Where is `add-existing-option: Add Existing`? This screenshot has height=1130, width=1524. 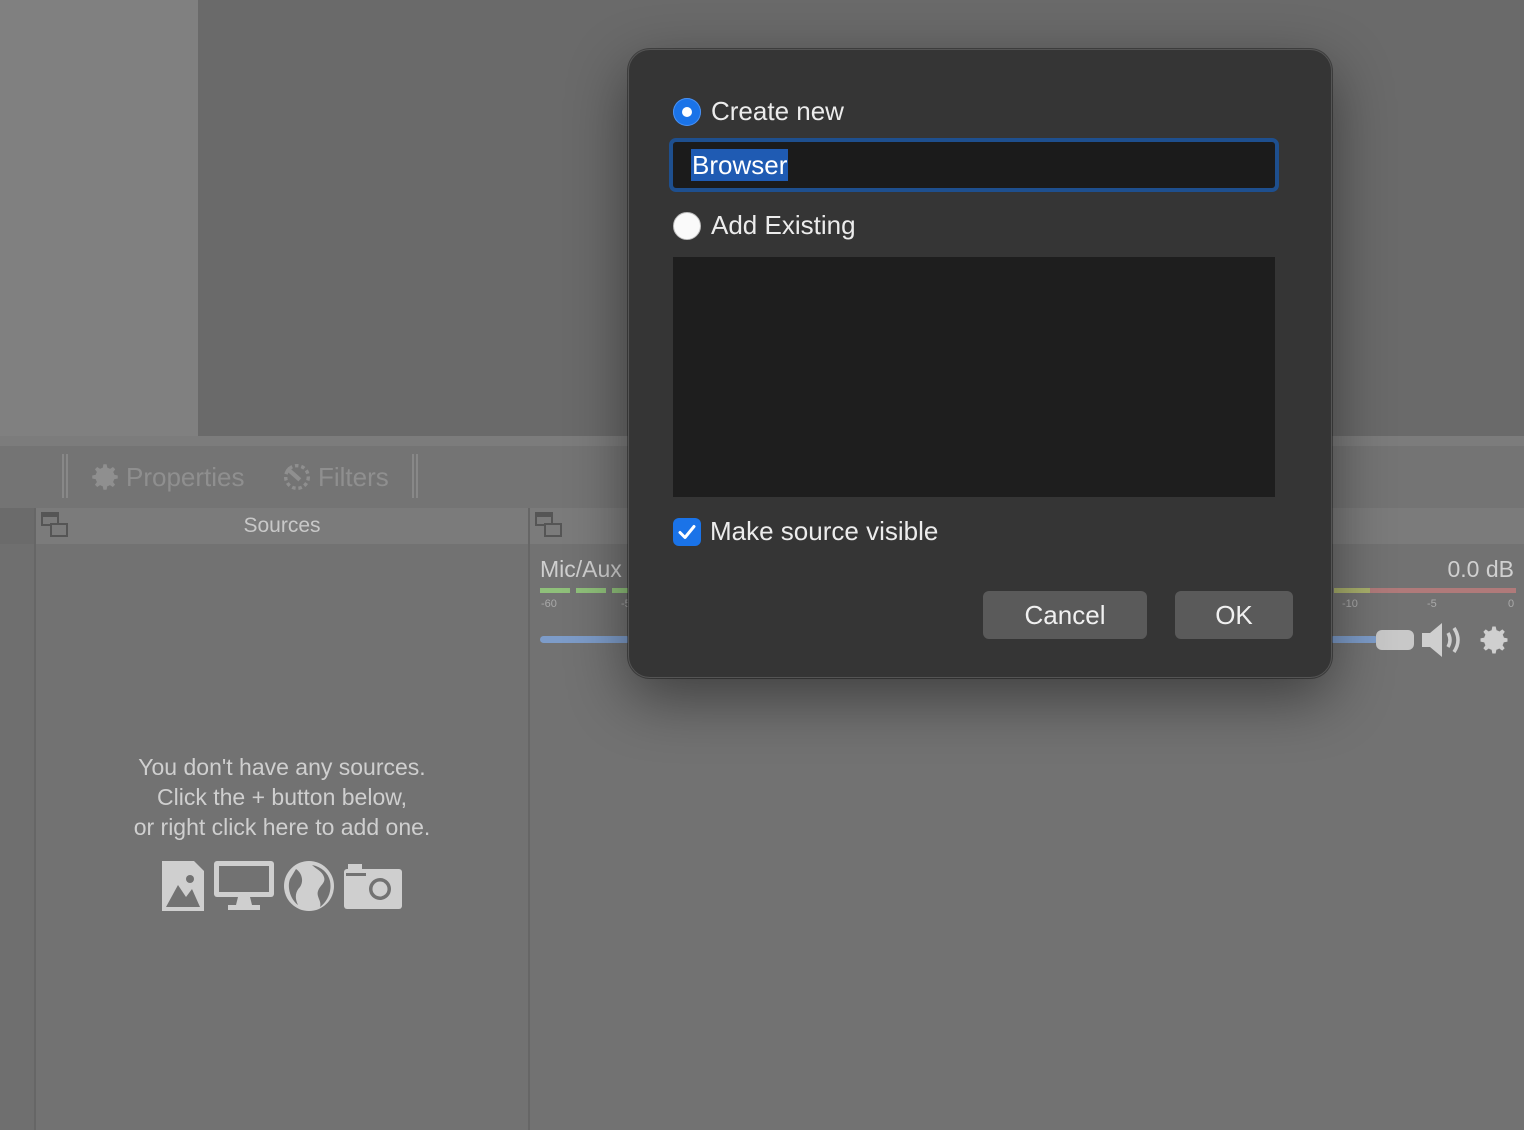
add-existing-option: Add Existing is located at coordinates (764, 225).